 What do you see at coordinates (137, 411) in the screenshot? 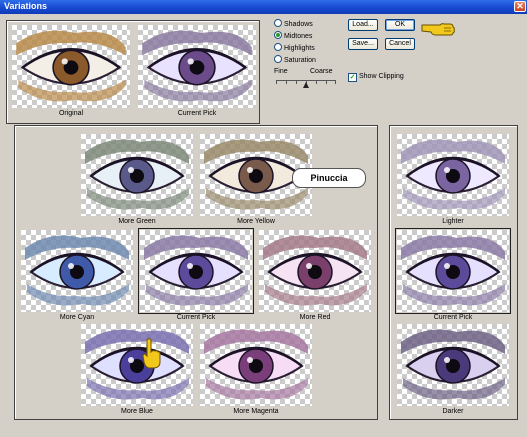
I see `more-blue-caption: More Blue` at bounding box center [137, 411].